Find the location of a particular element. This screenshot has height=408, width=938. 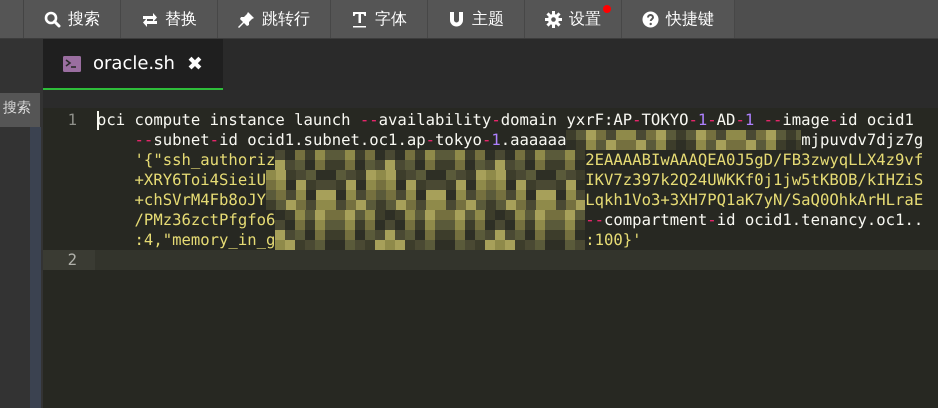

magnet-icon is located at coordinates (456, 19).